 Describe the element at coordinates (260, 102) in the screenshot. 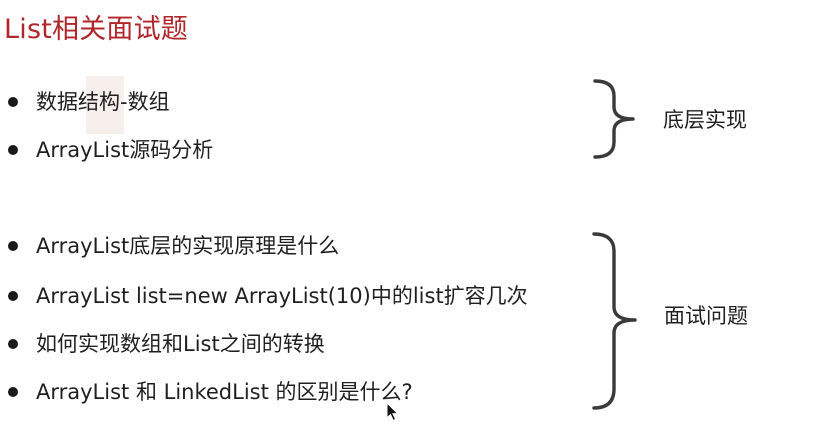

I see `list-item: 数据结构-数组` at that location.